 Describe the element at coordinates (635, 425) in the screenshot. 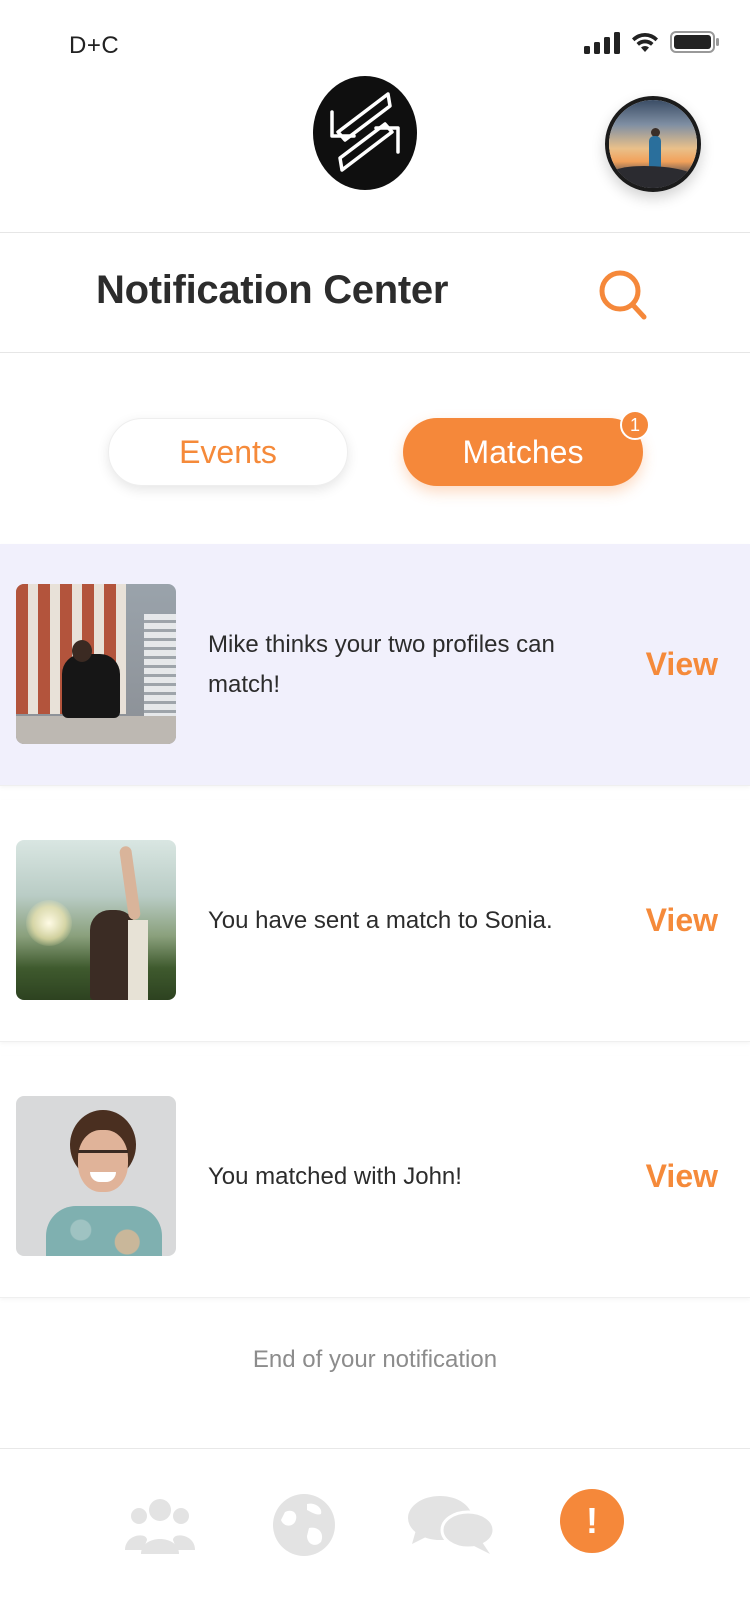

I see `matches-count-badge: 1` at that location.